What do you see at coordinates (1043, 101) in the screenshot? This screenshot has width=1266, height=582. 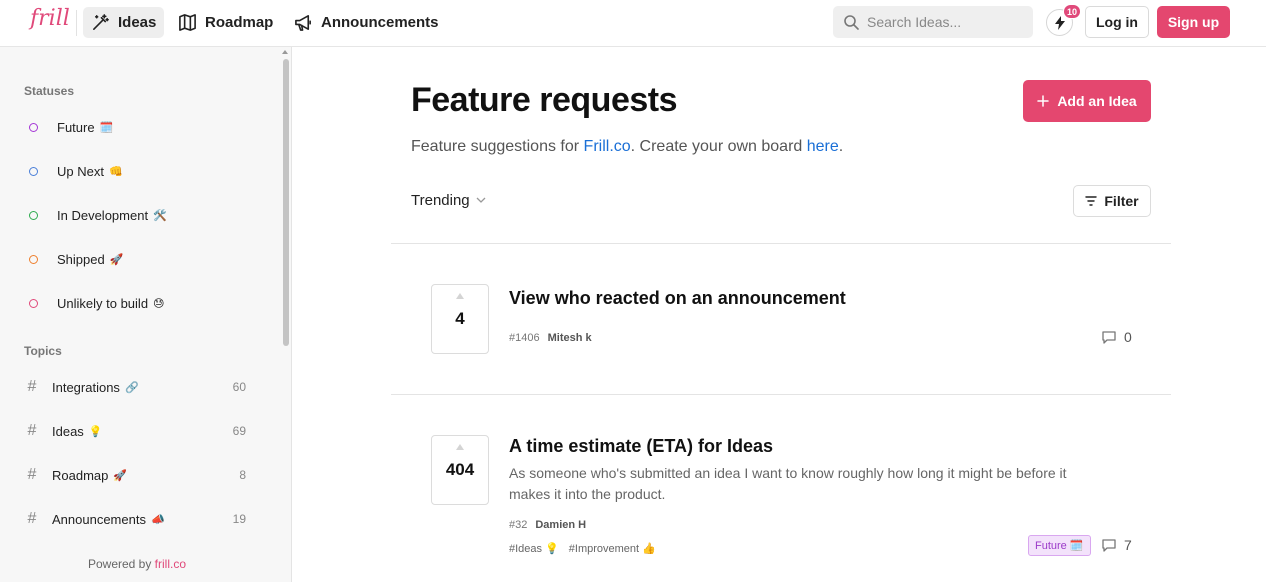 I see `plus-icon` at bounding box center [1043, 101].